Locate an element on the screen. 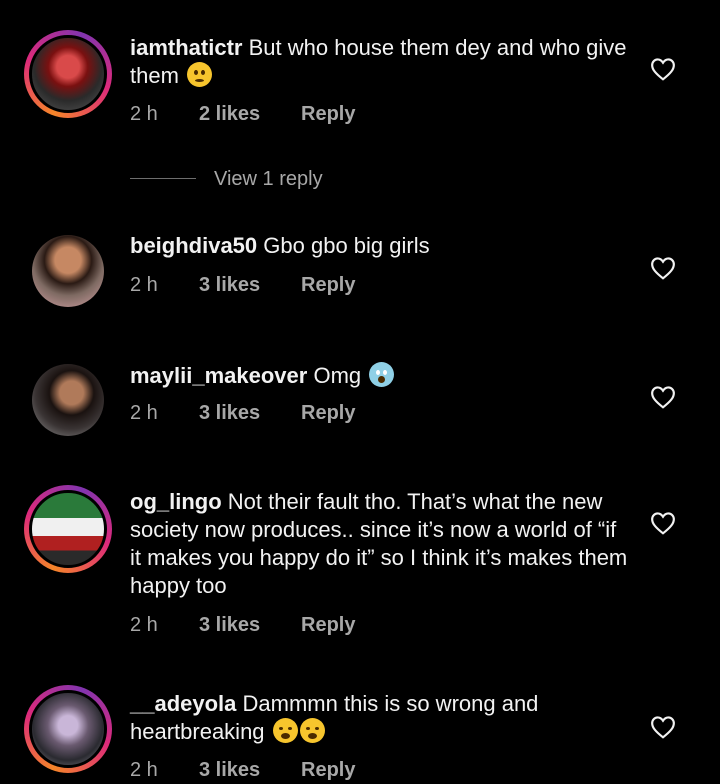 Image resolution: width=720 pixels, height=784 pixels. thinking-face-emoji-icon is located at coordinates (200, 74).